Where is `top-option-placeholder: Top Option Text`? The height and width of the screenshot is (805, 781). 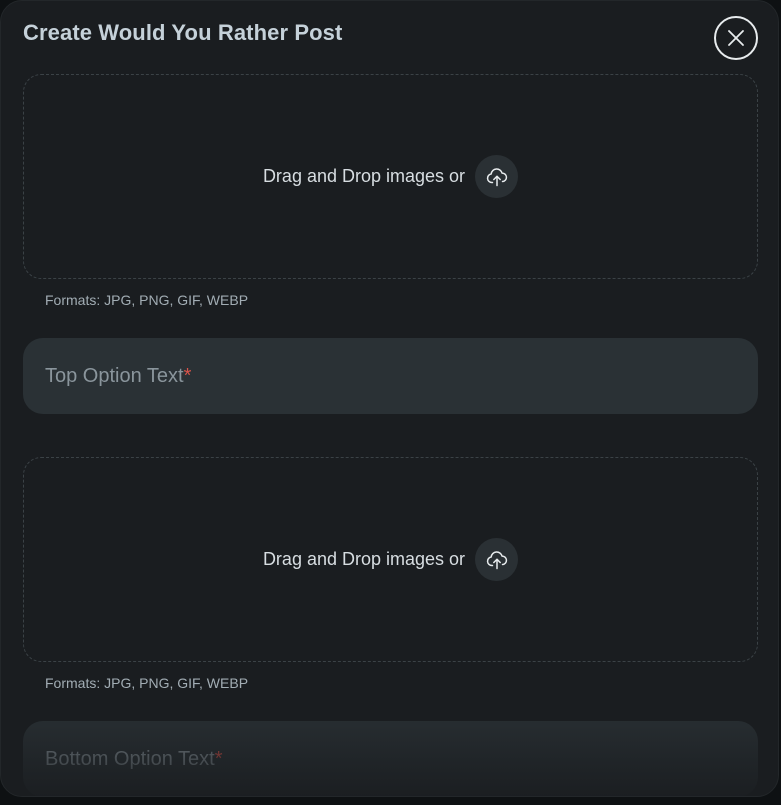 top-option-placeholder: Top Option Text is located at coordinates (114, 375).